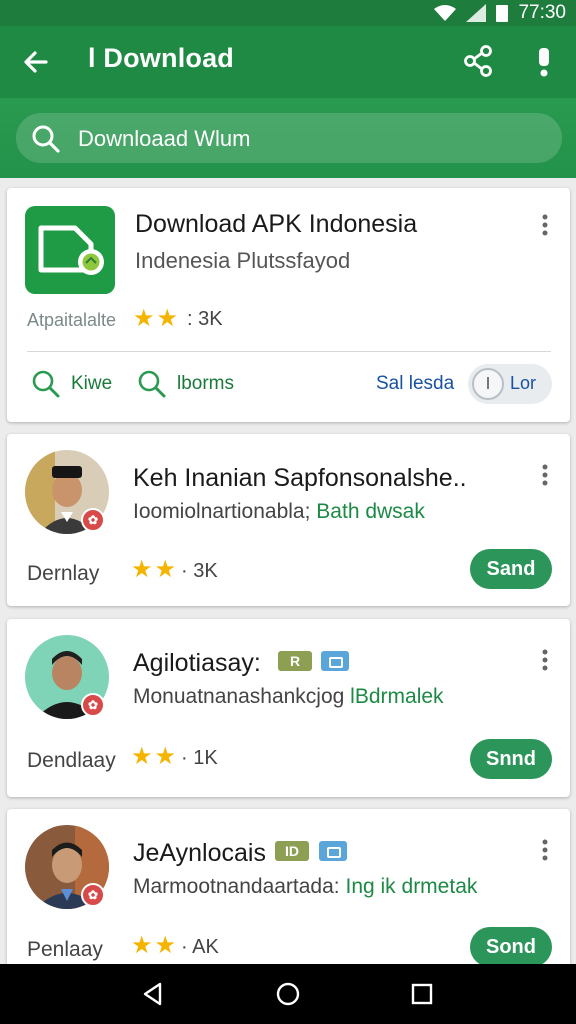 Image resolution: width=576 pixels, height=1024 pixels. I want to click on item-subtitle-text: Marmootnandaartada:, so click(236, 886).